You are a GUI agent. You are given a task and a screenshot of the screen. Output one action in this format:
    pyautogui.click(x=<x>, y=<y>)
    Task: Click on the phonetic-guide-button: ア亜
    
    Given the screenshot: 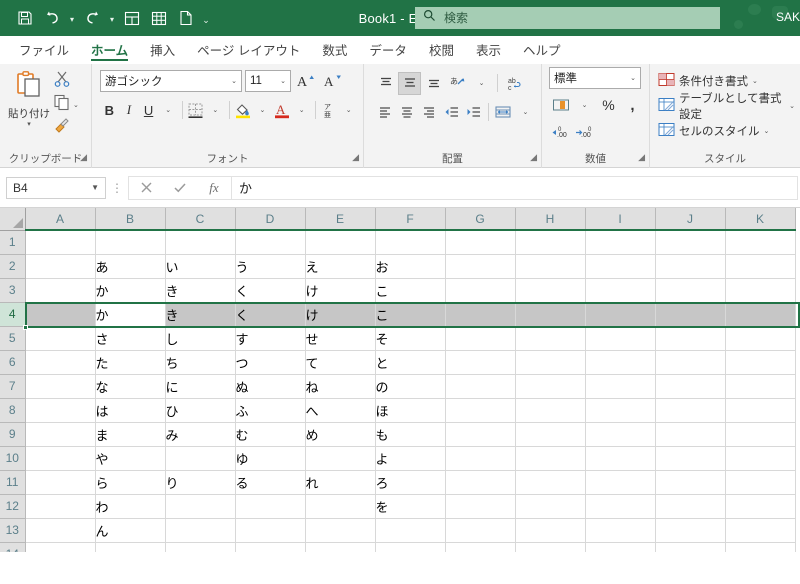 What is the action you would take?
    pyautogui.click(x=329, y=110)
    